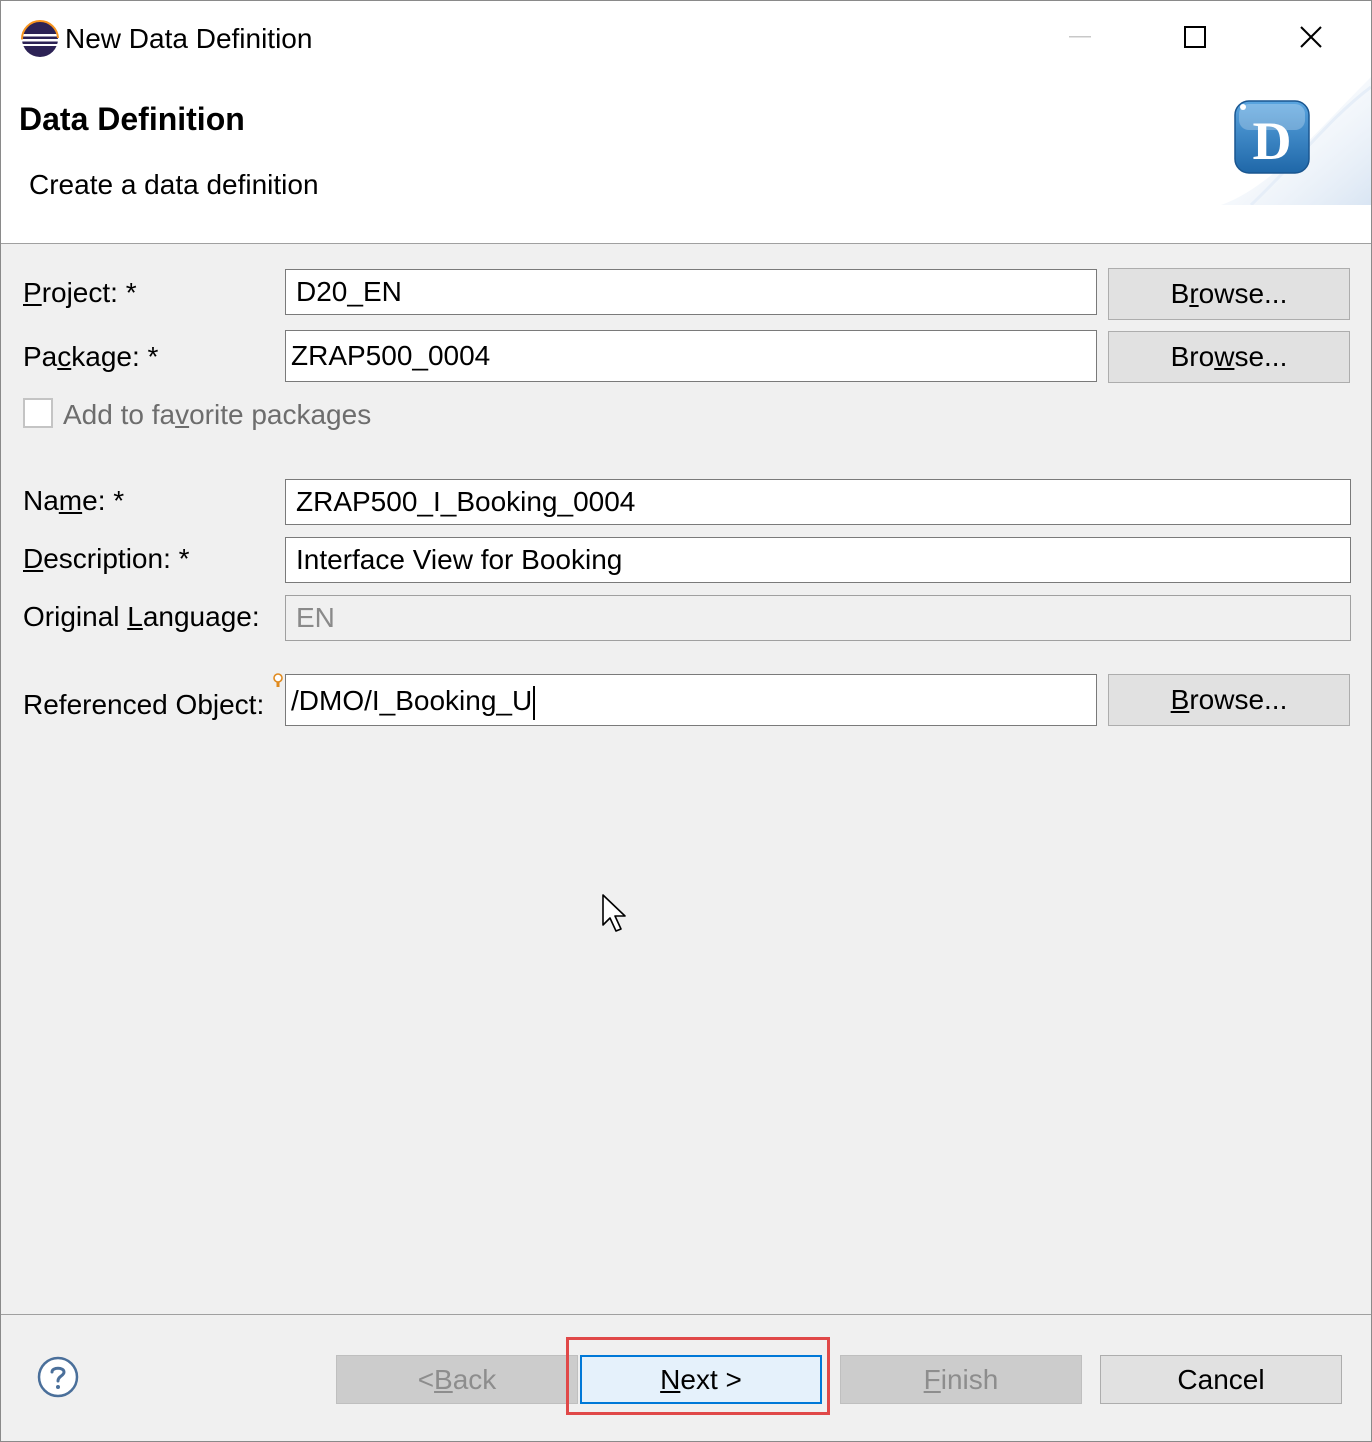 This screenshot has height=1442, width=1372. I want to click on referenced-object-label: Referenced Object:, so click(144, 704).